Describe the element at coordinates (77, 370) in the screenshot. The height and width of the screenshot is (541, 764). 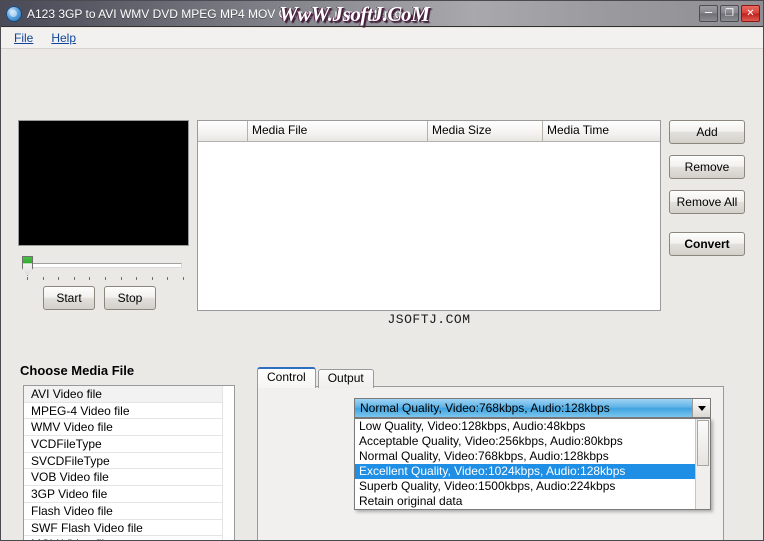
I see `choose-media-file-title: Choose Media File` at that location.